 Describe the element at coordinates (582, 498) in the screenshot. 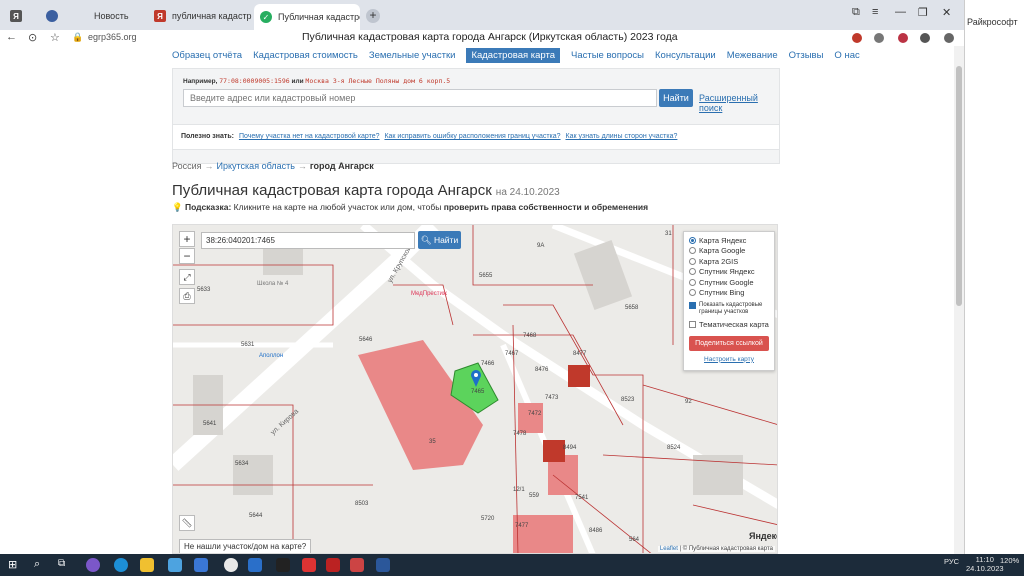

I see `svg-text: 7541` at that location.